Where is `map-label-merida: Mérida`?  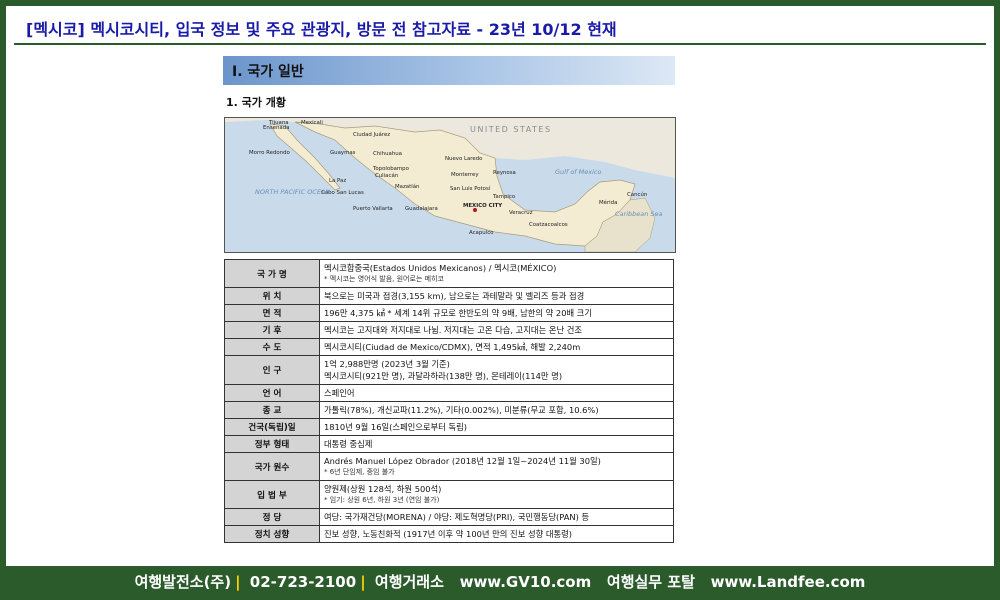
map-label-merida: Mérida is located at coordinates (608, 202).